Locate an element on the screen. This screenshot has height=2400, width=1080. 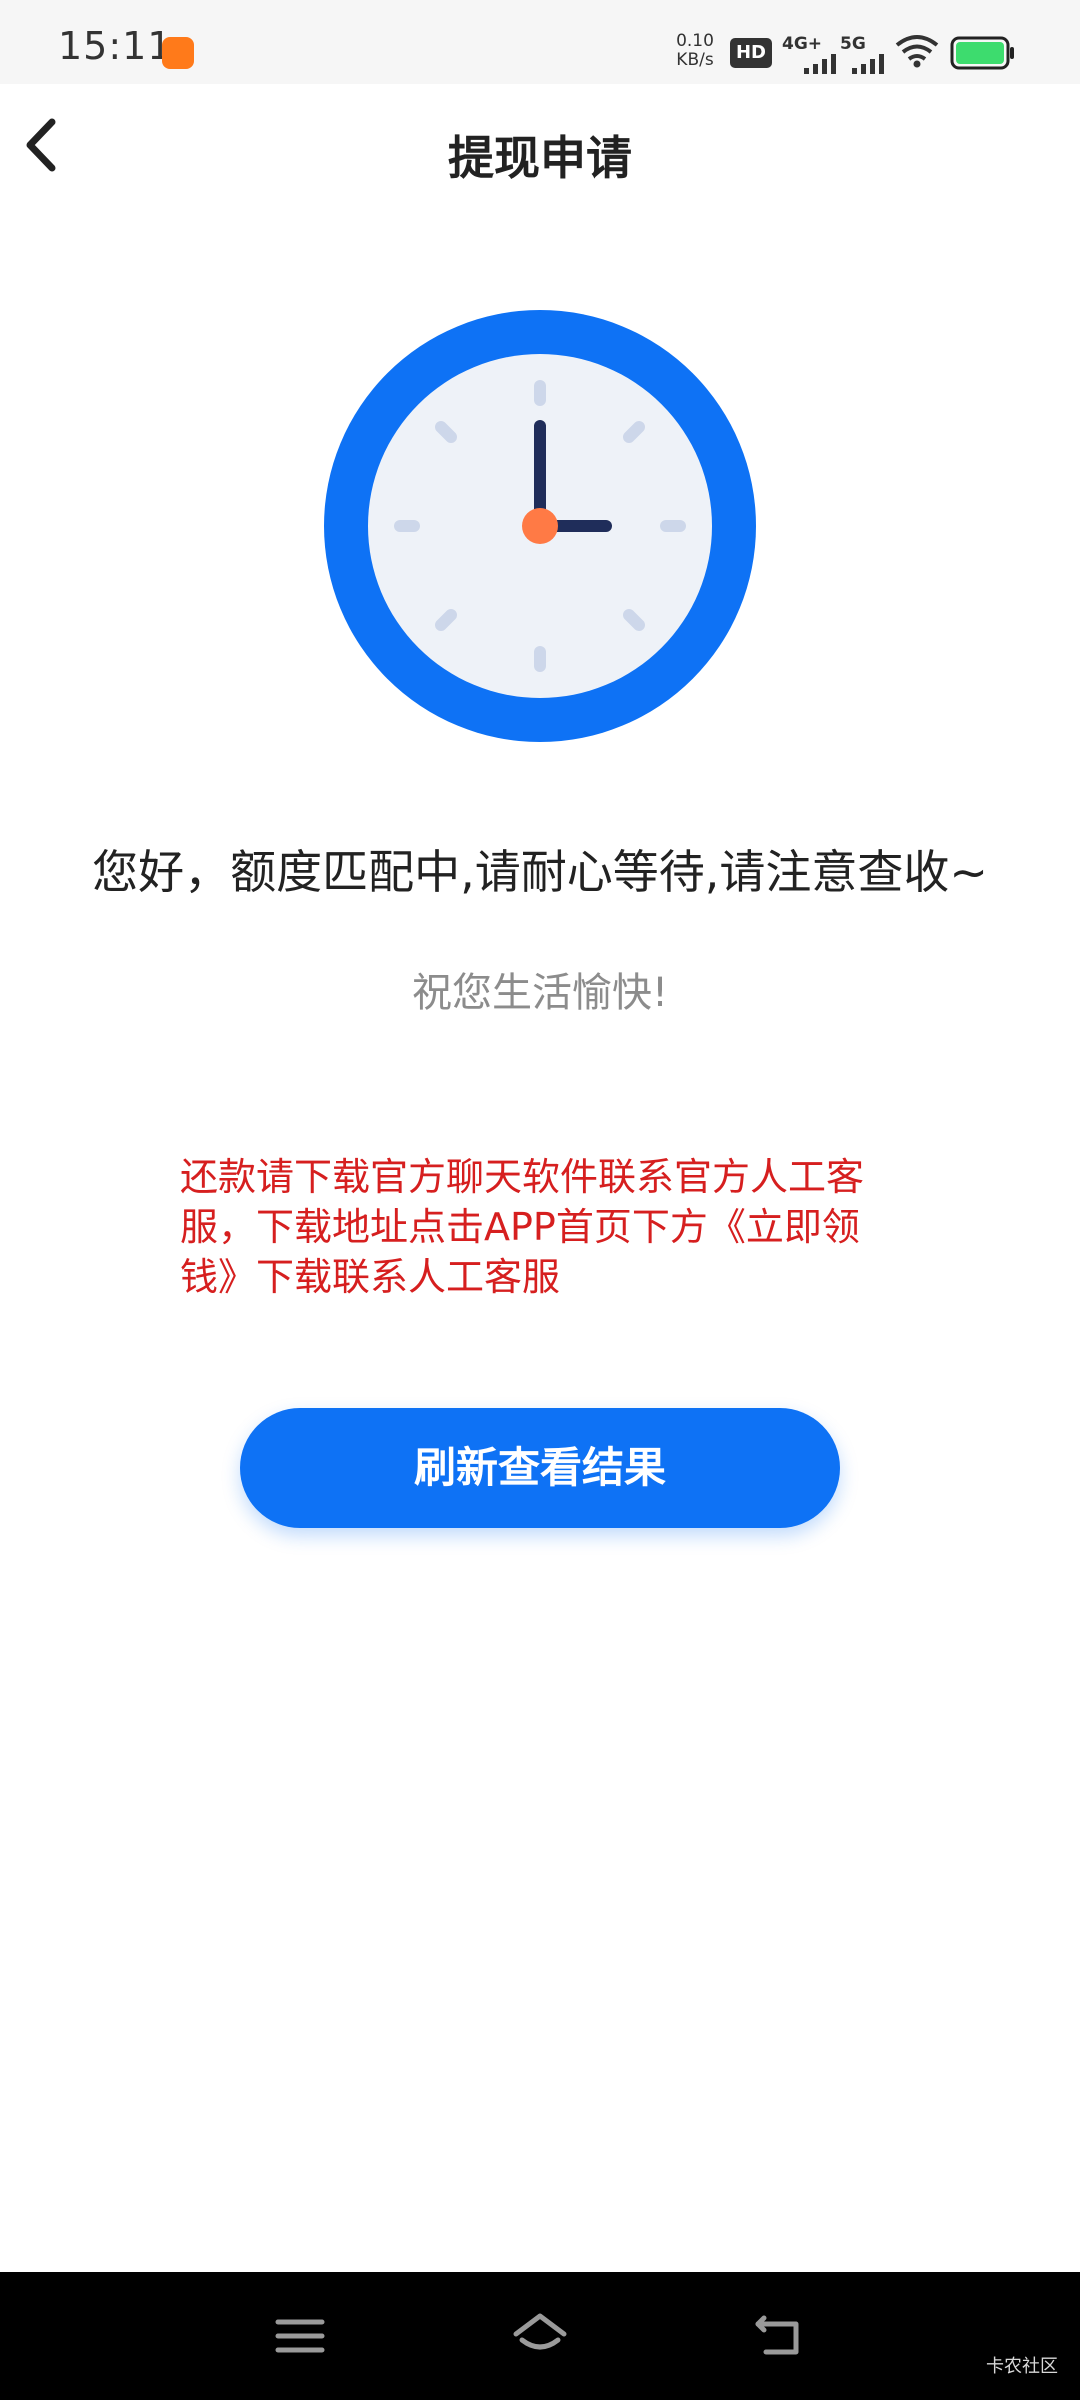
page-title: 提现申请 is located at coordinates (540, 158).